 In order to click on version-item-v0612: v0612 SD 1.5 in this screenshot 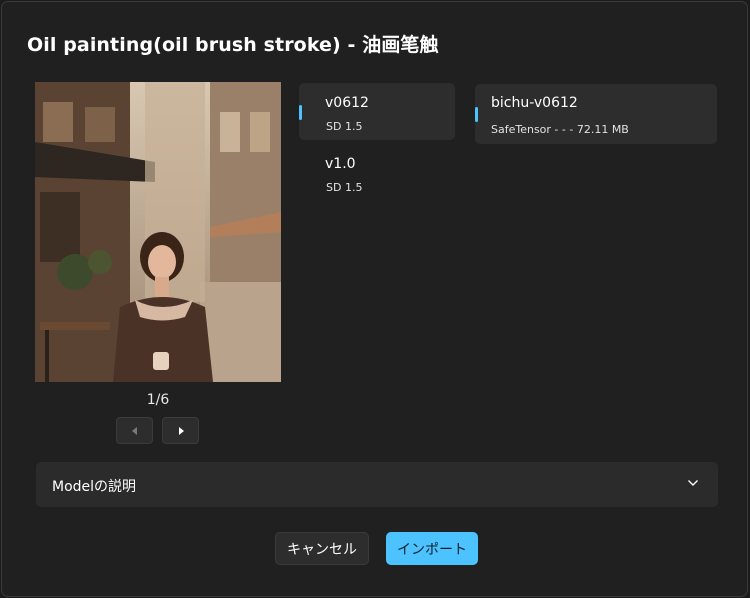, I will do `click(377, 111)`.